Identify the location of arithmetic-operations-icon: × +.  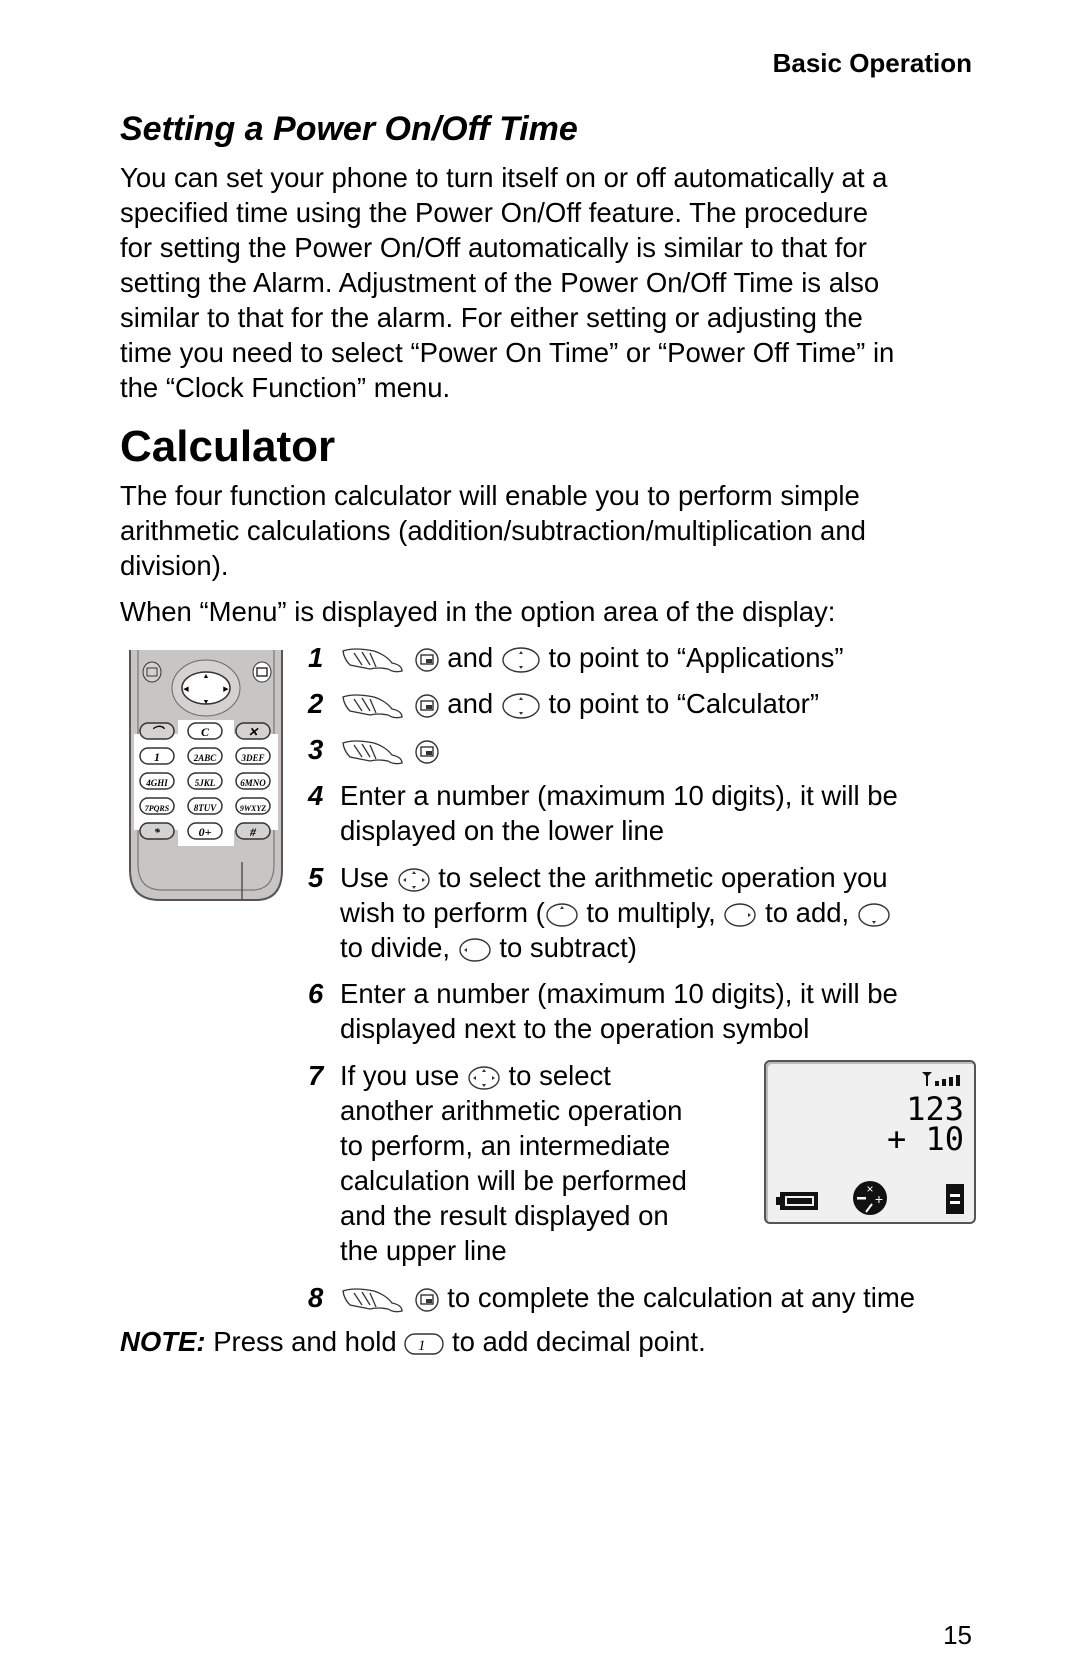
(870, 1198).